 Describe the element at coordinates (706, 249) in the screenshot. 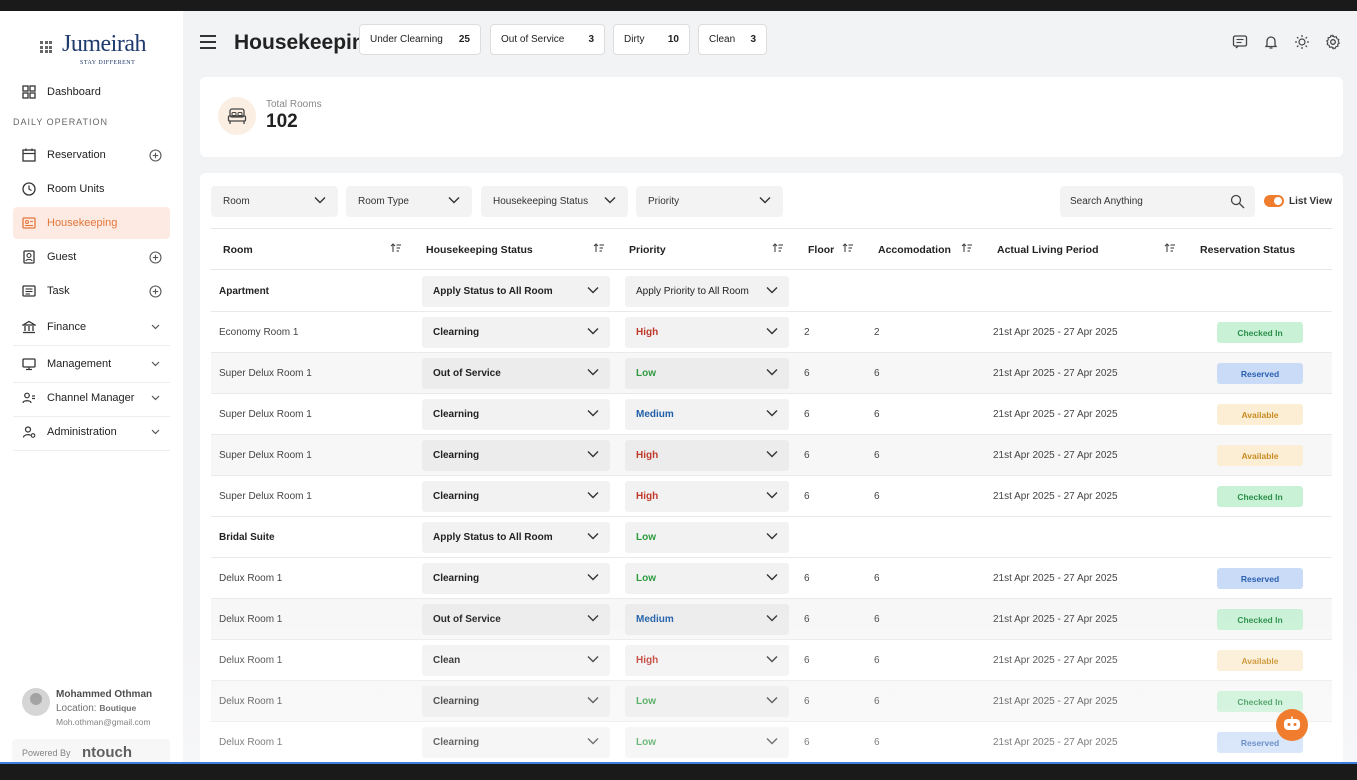

I see `column-priority: Priority` at that location.